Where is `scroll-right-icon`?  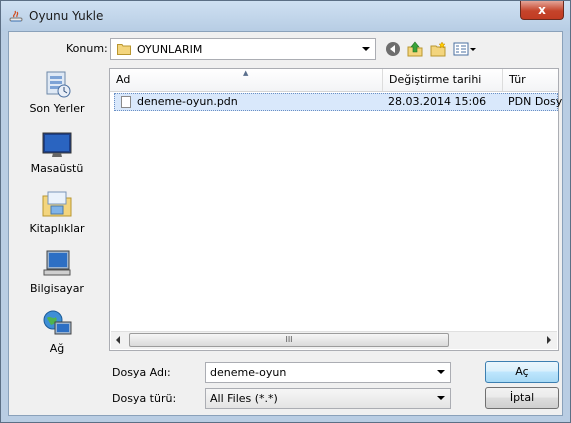
scroll-right-icon is located at coordinates (549, 340).